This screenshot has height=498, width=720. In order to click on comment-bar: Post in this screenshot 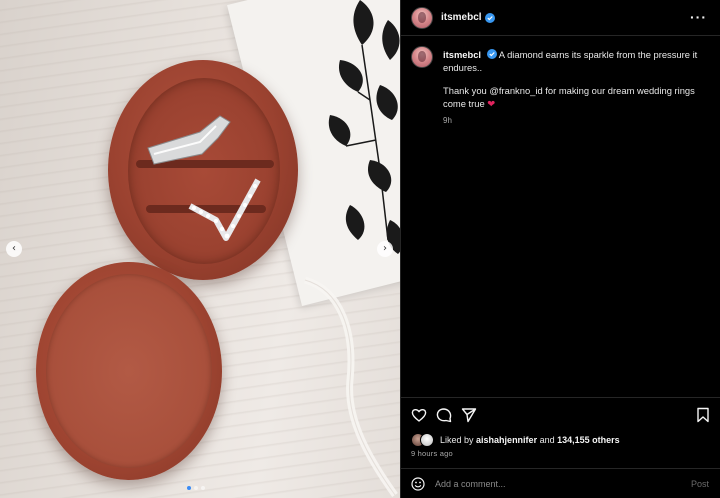, I will do `click(560, 483)`.